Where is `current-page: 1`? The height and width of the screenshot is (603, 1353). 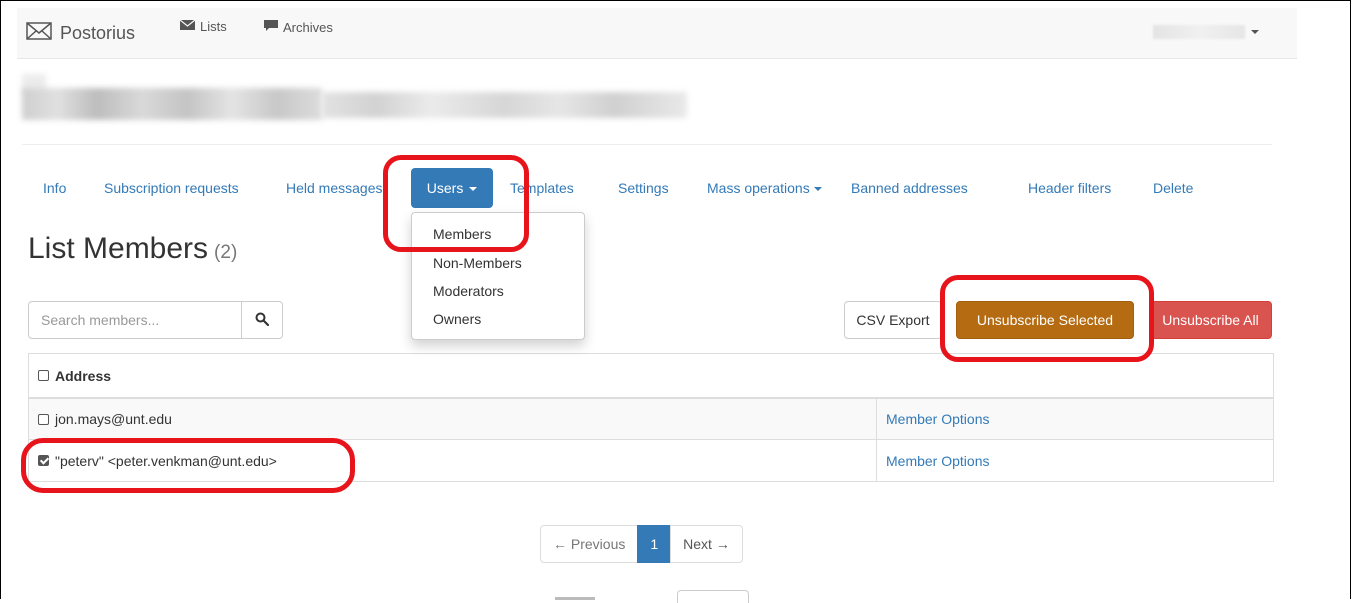 current-page: 1 is located at coordinates (654, 544).